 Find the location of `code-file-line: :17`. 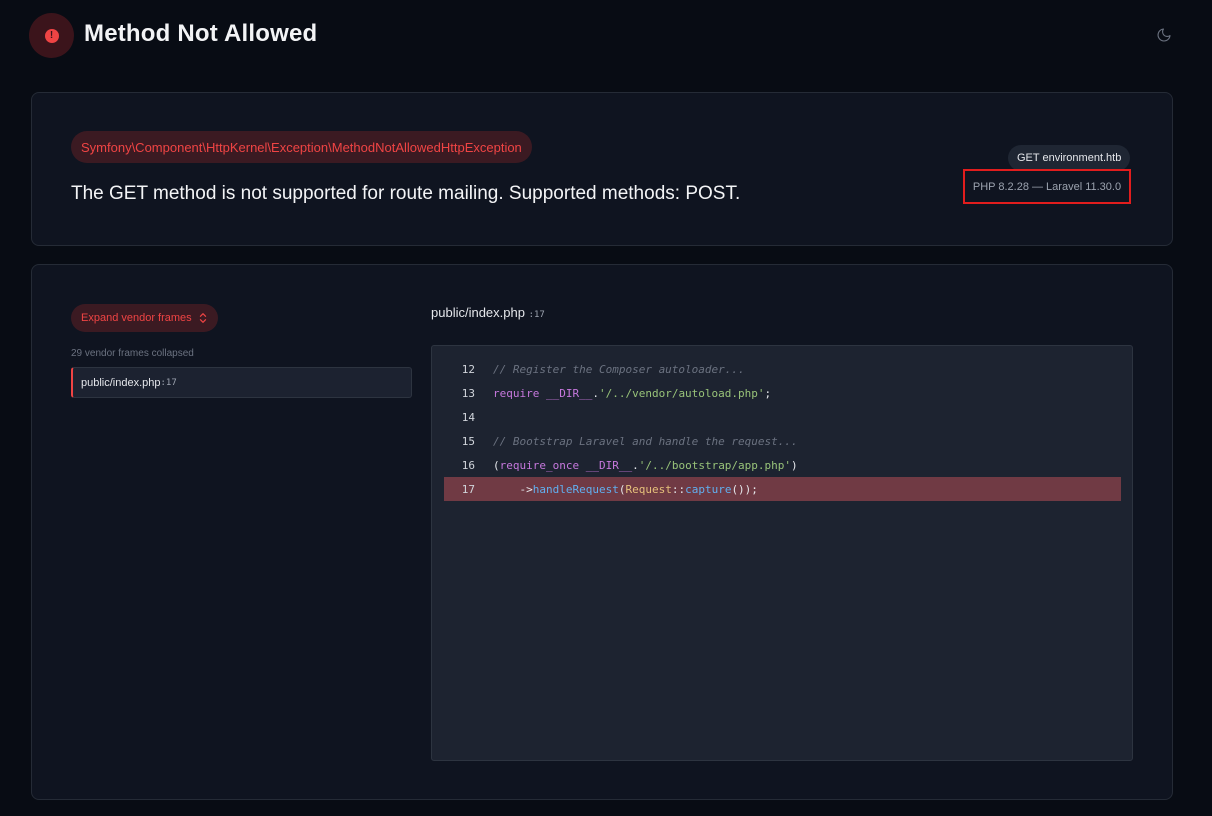

code-file-line: :17 is located at coordinates (536, 315).